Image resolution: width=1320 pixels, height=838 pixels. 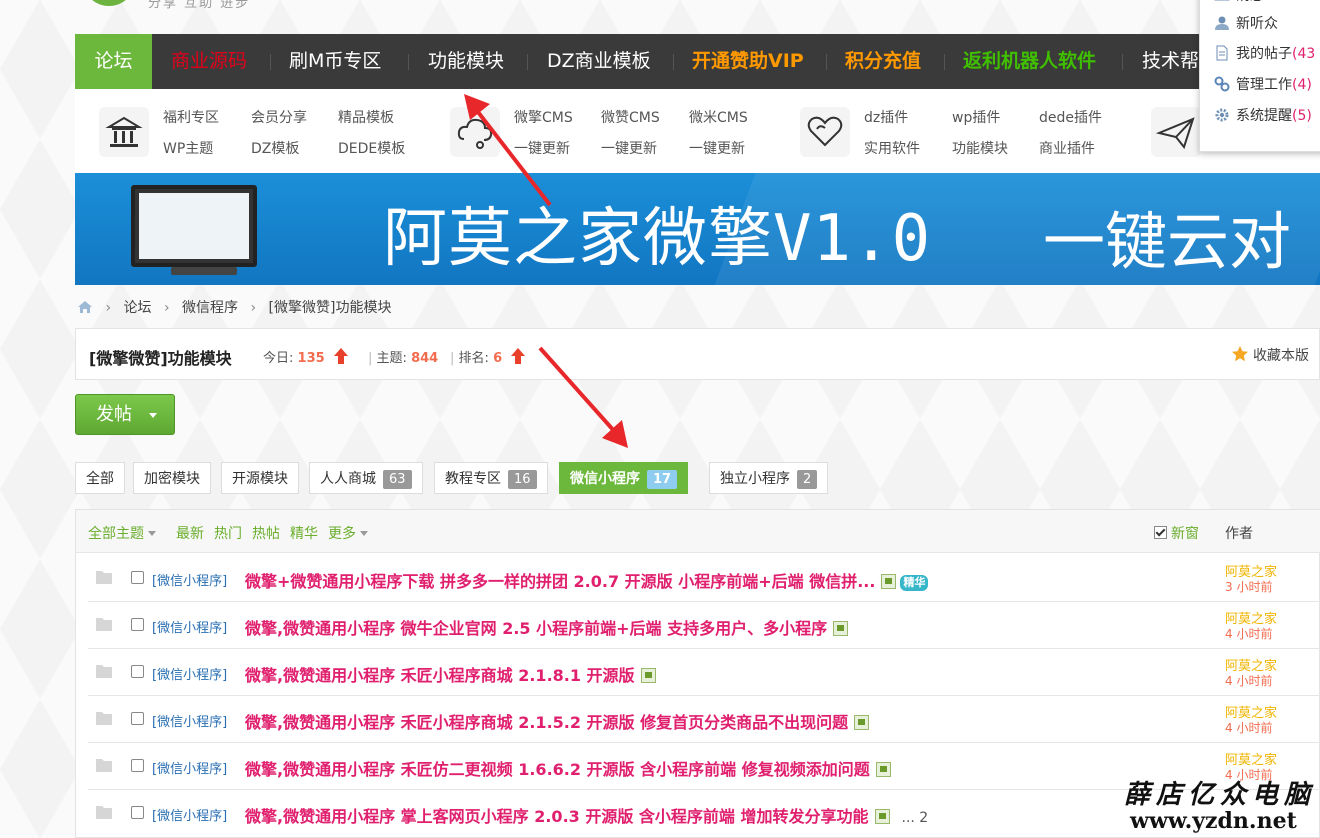 I want to click on nav-item-forum: 论坛, so click(x=113, y=61).